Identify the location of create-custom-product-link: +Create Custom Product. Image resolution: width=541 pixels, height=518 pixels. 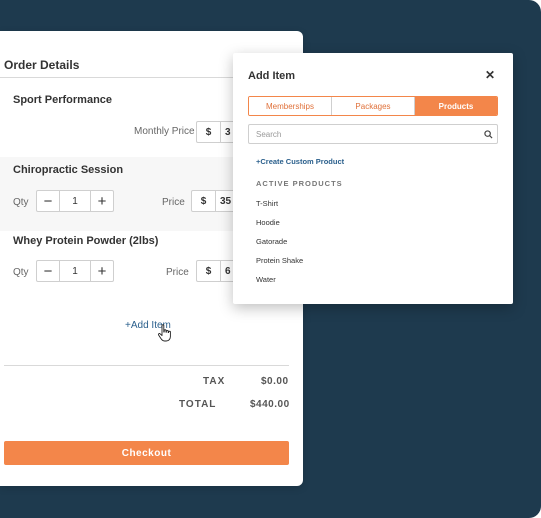
(300, 161).